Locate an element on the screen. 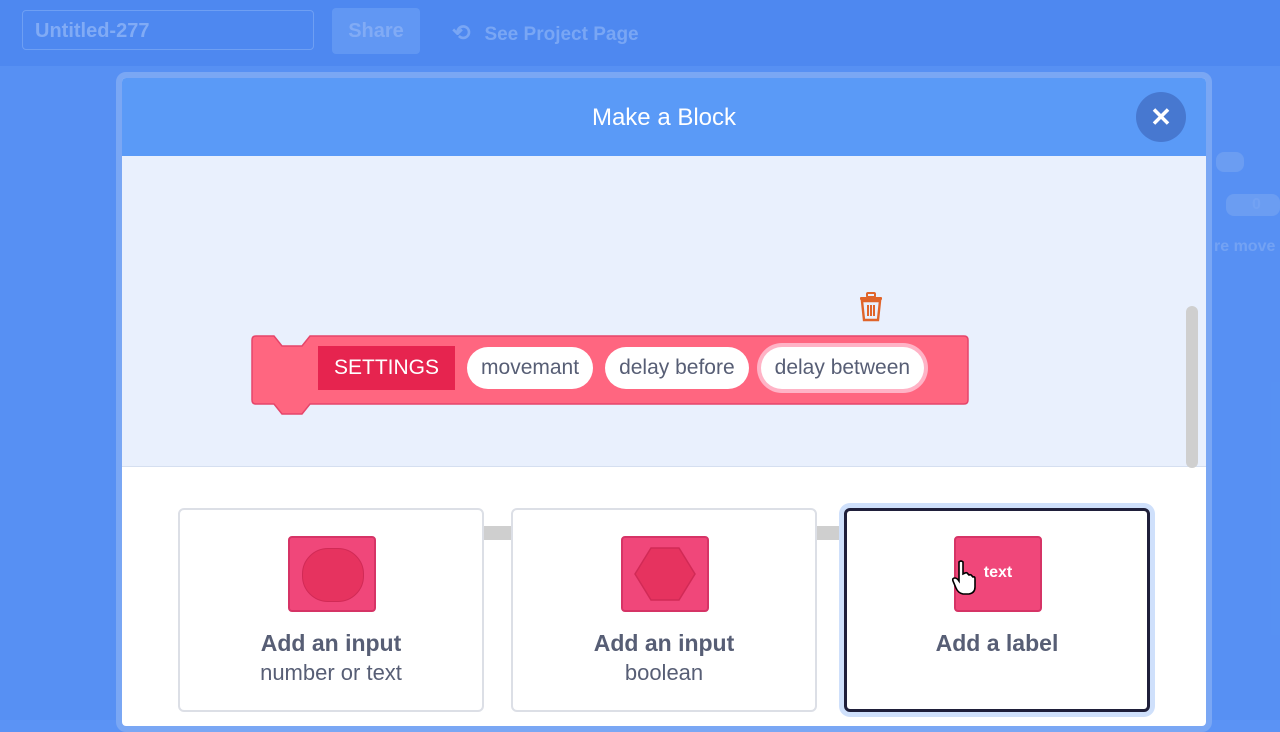 The height and width of the screenshot is (732, 1280). round-input-icon is located at coordinates (332, 574).